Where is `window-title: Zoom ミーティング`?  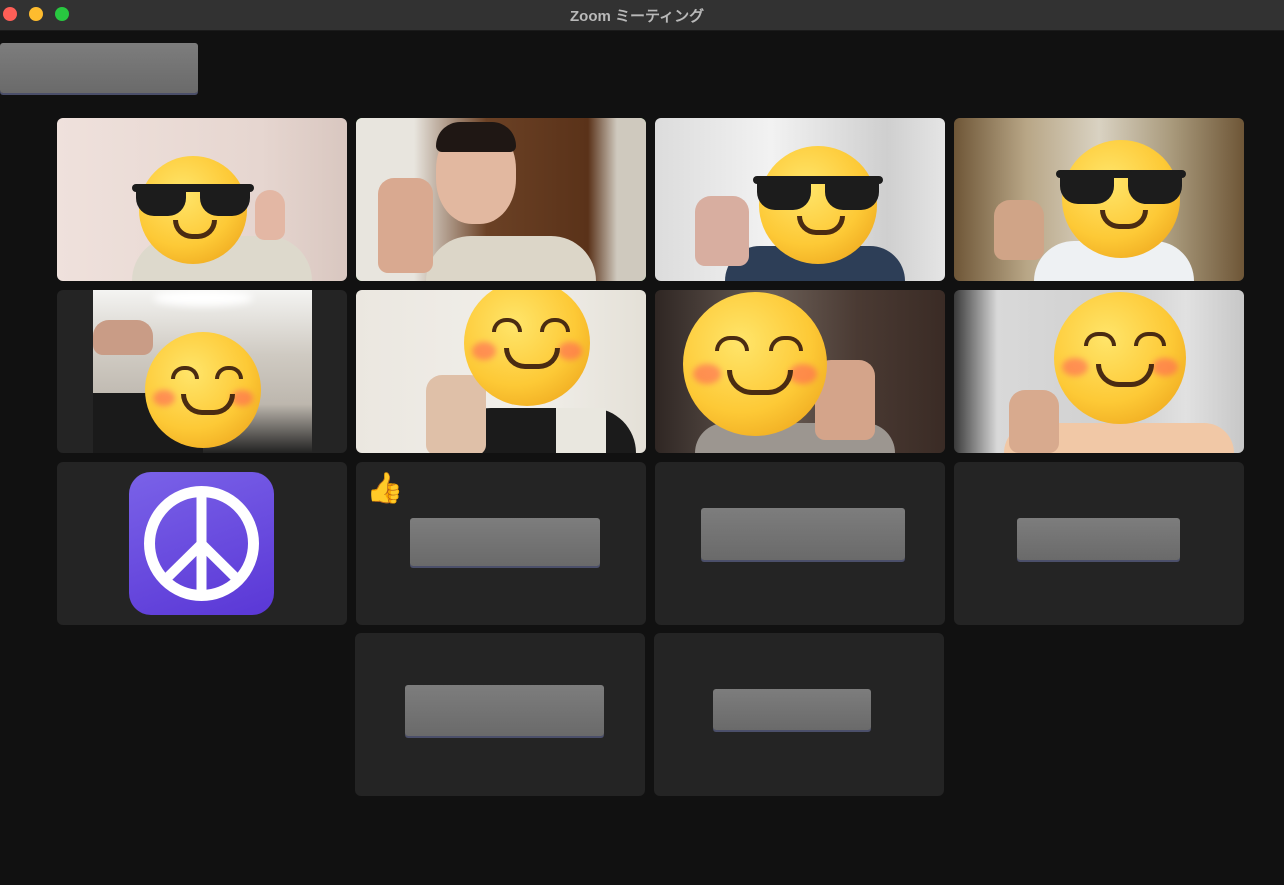 window-title: Zoom ミーティング is located at coordinates (637, 16).